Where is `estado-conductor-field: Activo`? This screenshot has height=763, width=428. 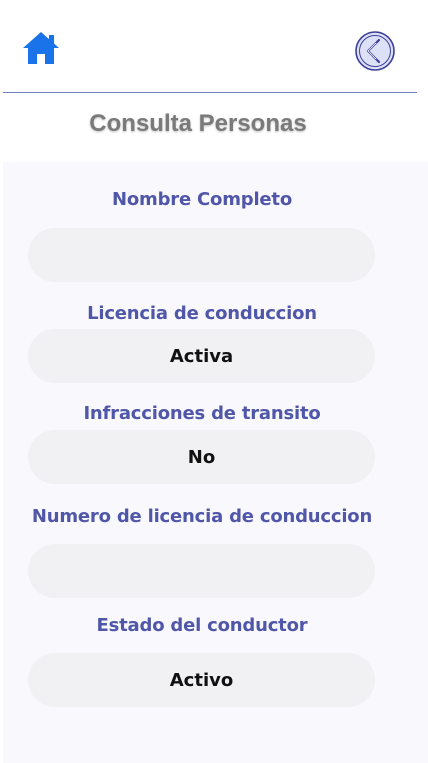
estado-conductor-field: Activo is located at coordinates (201, 680).